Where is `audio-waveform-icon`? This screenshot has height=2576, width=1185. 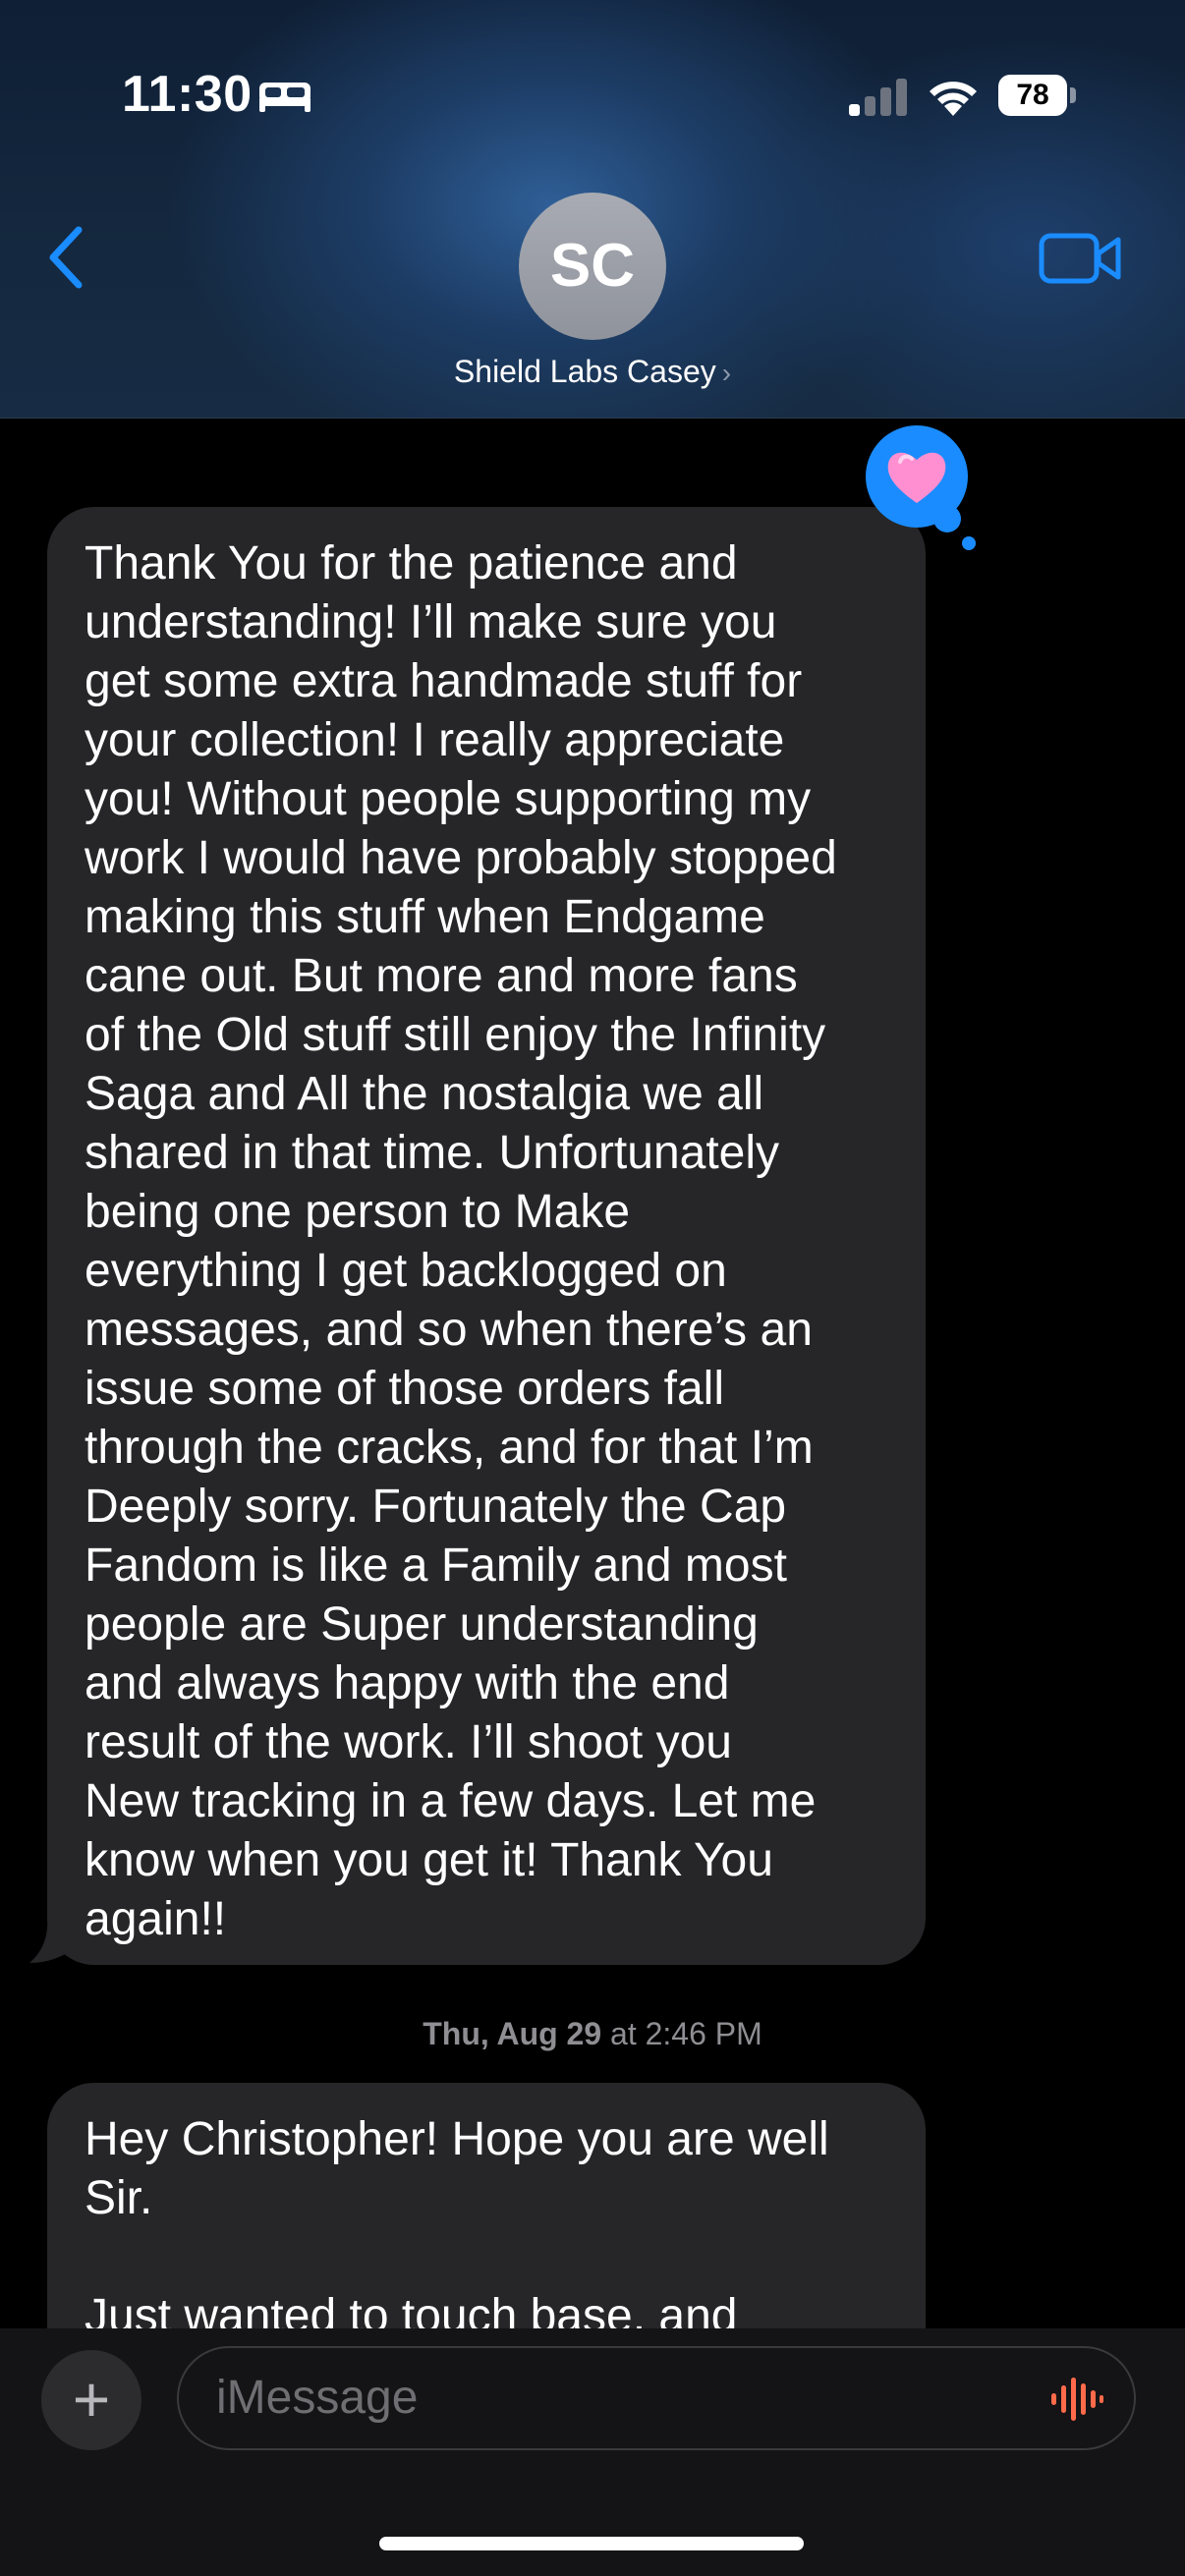
audio-waveform-icon is located at coordinates (1076, 2399).